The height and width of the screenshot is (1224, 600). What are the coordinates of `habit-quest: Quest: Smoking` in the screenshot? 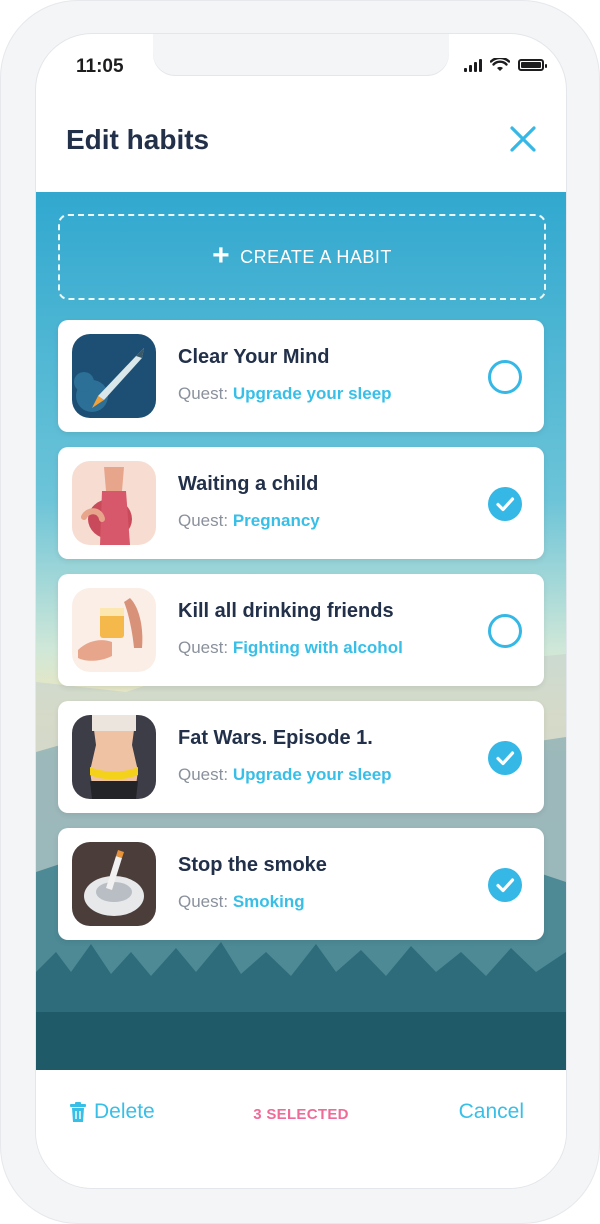 It's located at (241, 902).